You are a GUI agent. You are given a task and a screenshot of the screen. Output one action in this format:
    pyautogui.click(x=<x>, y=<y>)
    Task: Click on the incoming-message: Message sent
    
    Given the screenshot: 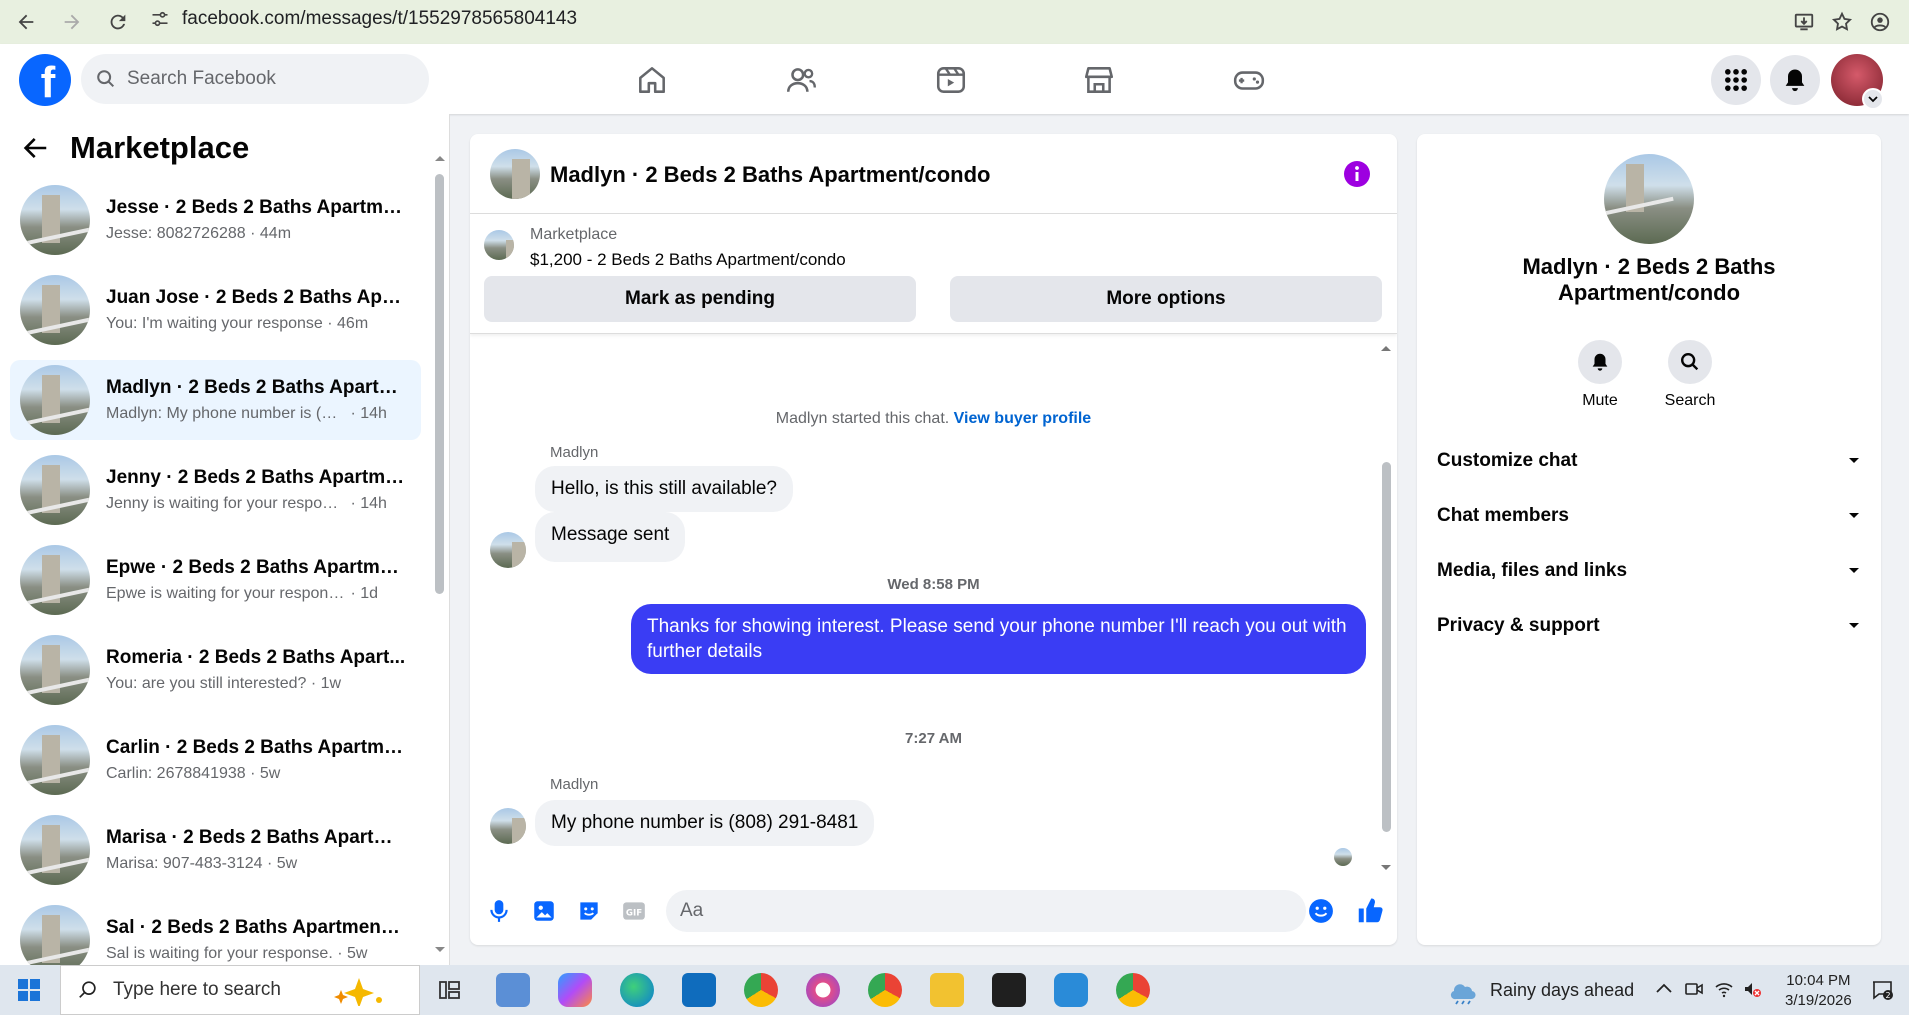 What is the action you would take?
    pyautogui.click(x=610, y=537)
    